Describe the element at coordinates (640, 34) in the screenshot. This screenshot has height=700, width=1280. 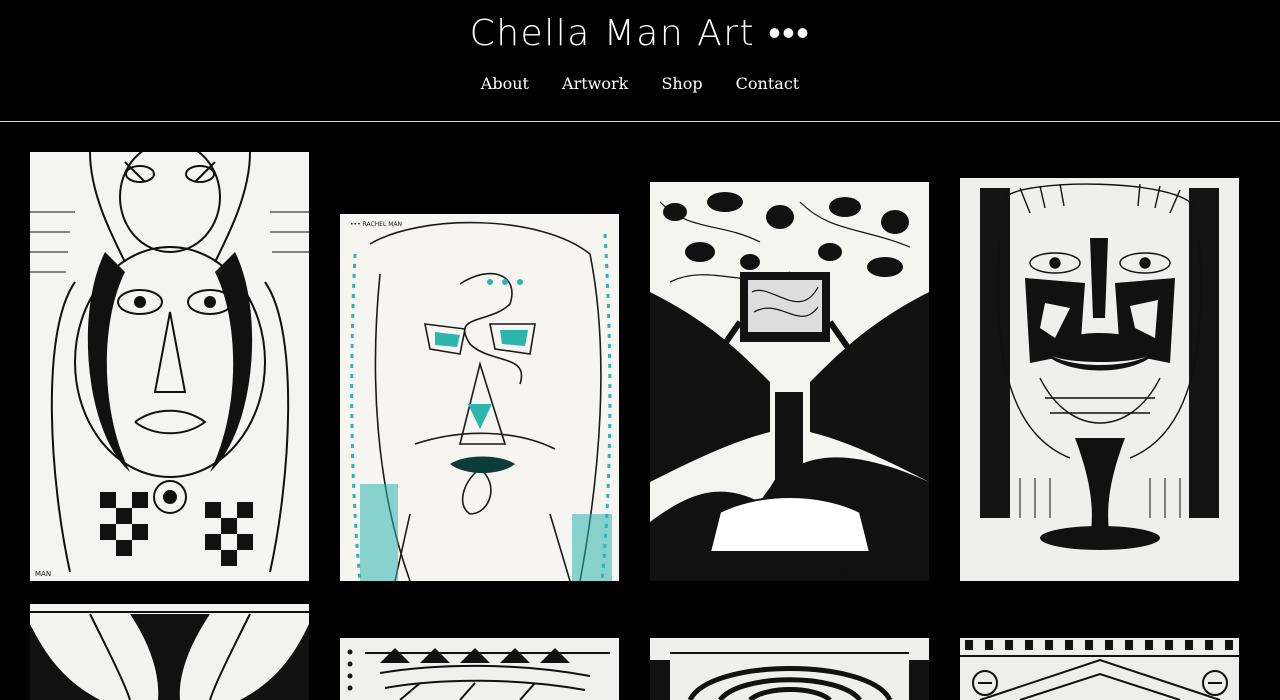
I see `site-title: Chella Man Art •••` at that location.